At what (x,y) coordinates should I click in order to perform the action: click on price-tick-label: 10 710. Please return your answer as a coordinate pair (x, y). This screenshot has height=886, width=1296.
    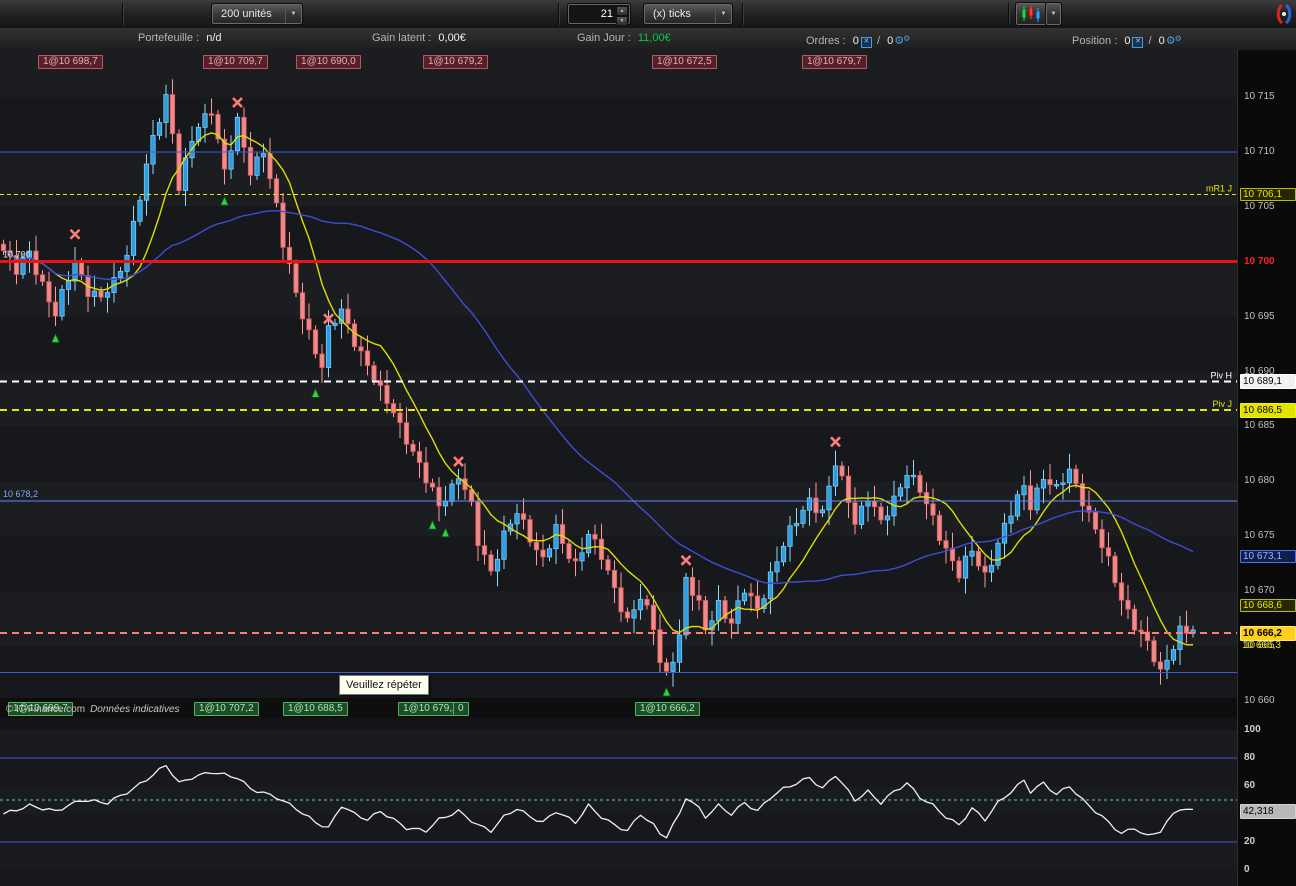
    Looking at the image, I should click on (1259, 151).